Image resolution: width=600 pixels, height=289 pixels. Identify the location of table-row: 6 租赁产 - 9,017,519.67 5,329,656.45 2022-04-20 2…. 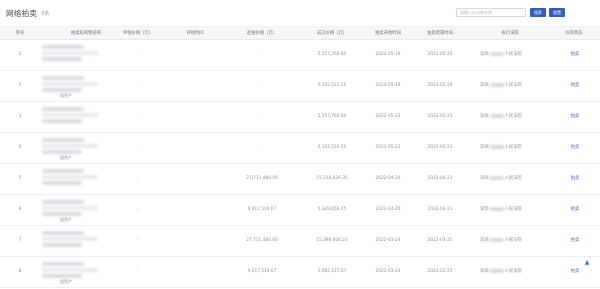
(300, 210).